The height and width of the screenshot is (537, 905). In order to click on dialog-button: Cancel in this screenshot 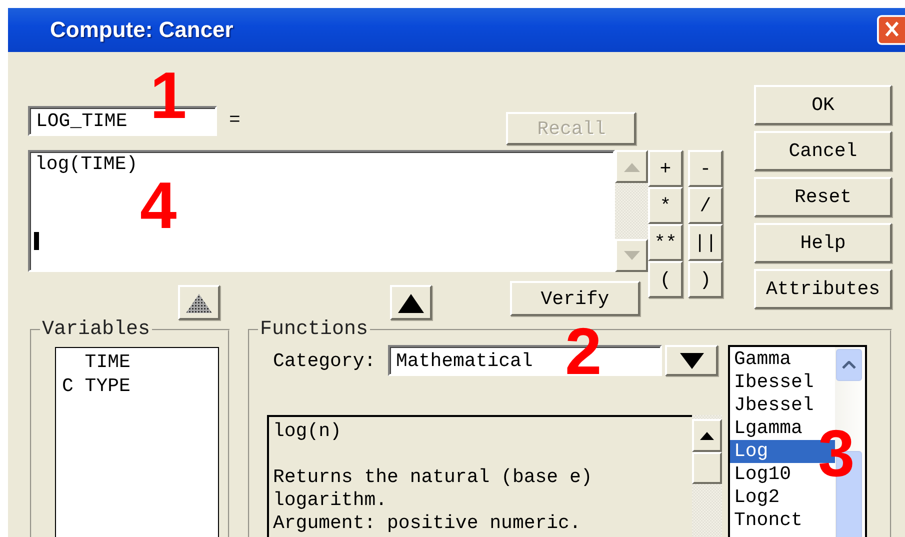, I will do `click(823, 151)`.